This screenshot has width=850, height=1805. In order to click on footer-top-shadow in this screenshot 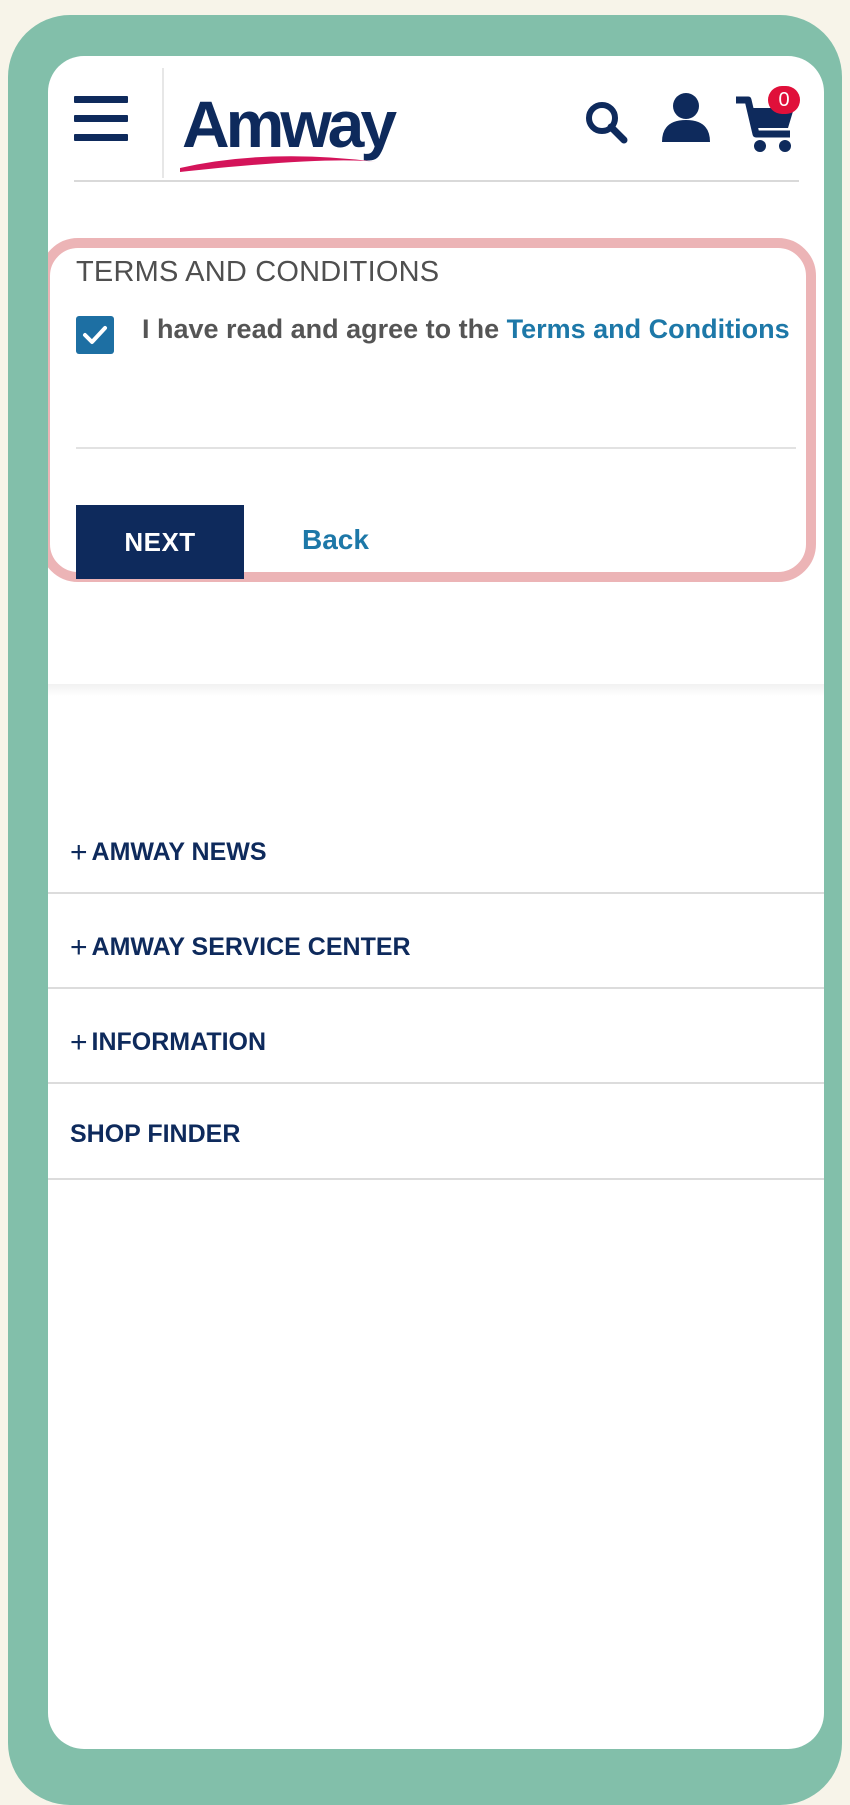, I will do `click(436, 690)`.